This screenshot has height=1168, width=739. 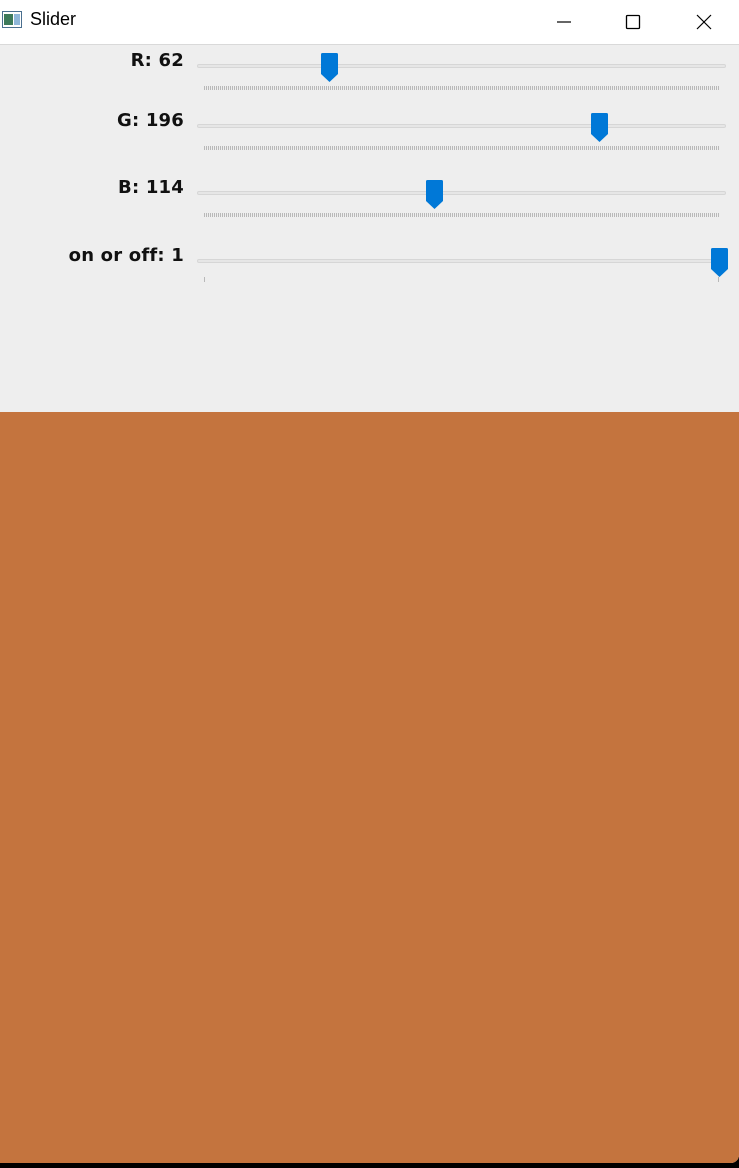 I want to click on slider-label-b: B: 114, so click(x=151, y=187).